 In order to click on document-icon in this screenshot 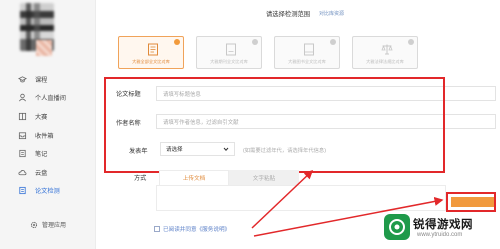, I will do `click(153, 49)`.